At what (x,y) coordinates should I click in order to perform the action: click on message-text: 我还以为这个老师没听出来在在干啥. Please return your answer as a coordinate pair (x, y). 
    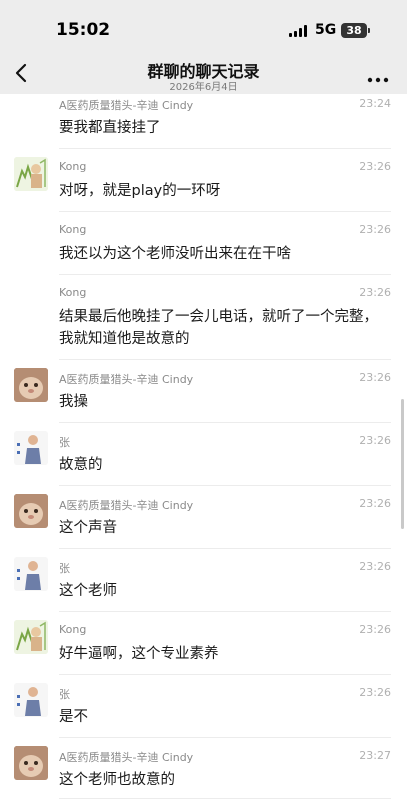
    Looking at the image, I should click on (175, 254).